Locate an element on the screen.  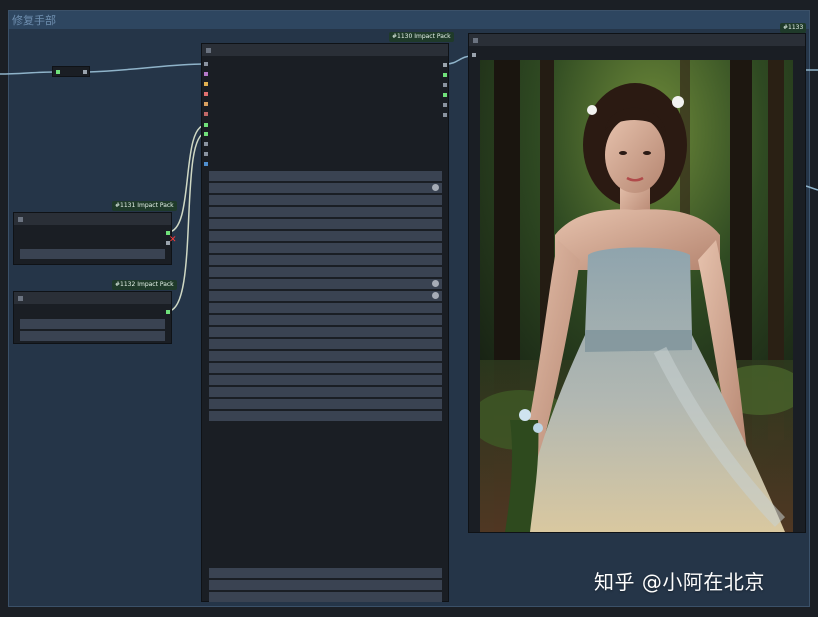
reroute-input-slot is located at coordinates (58, 72).